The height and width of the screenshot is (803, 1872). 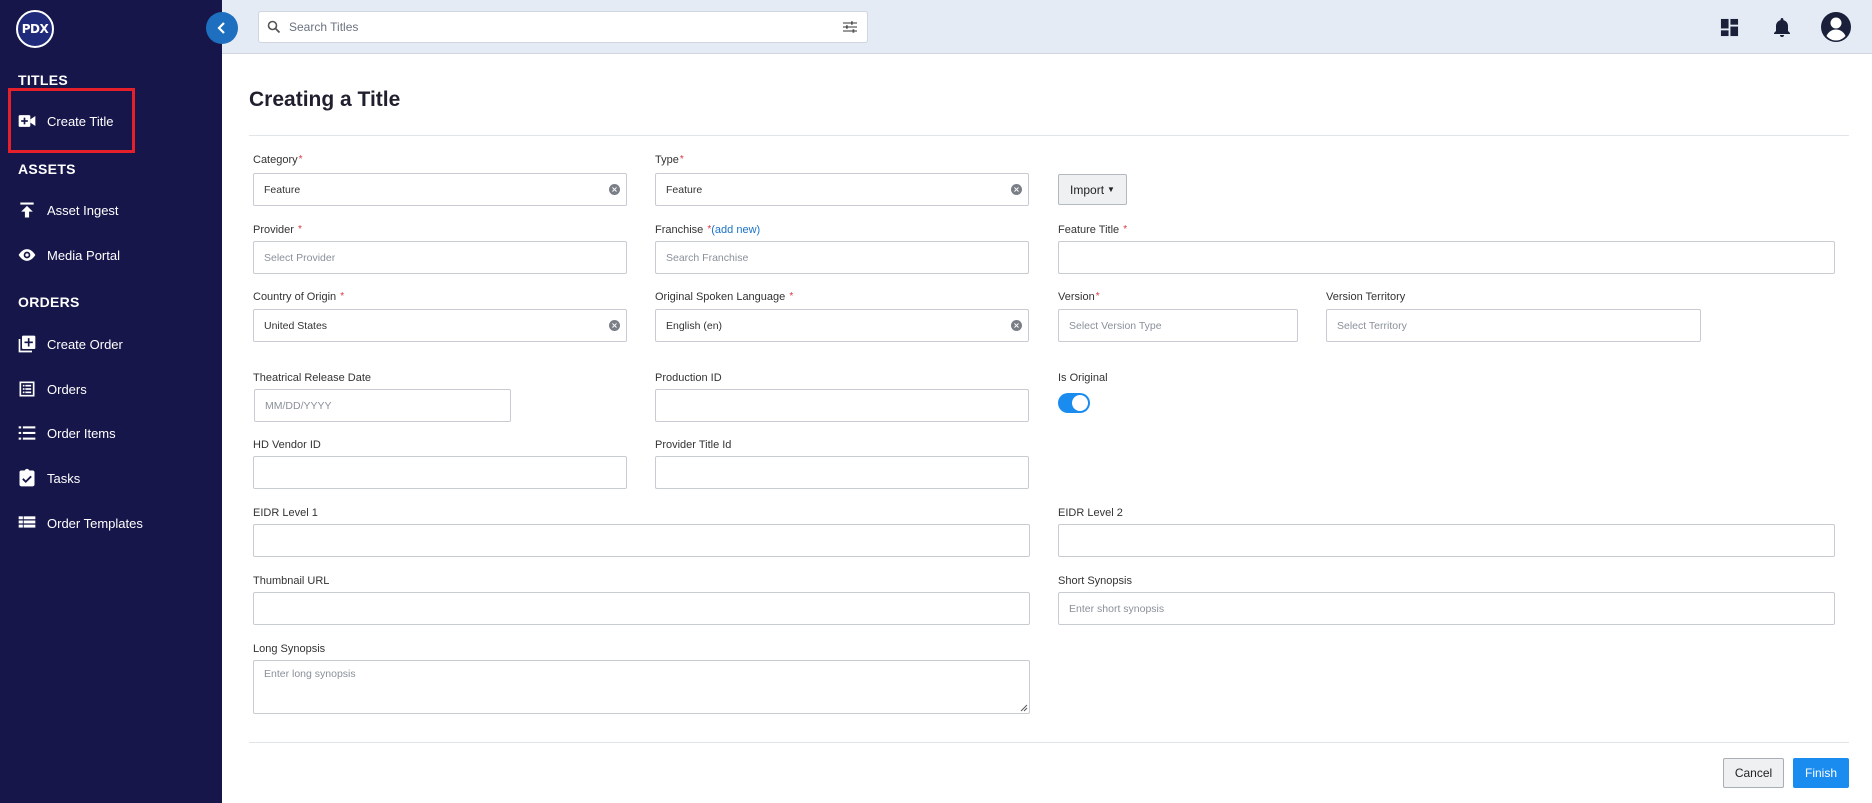 What do you see at coordinates (49, 302) in the screenshot?
I see `section-title-orders: ORDERS` at bounding box center [49, 302].